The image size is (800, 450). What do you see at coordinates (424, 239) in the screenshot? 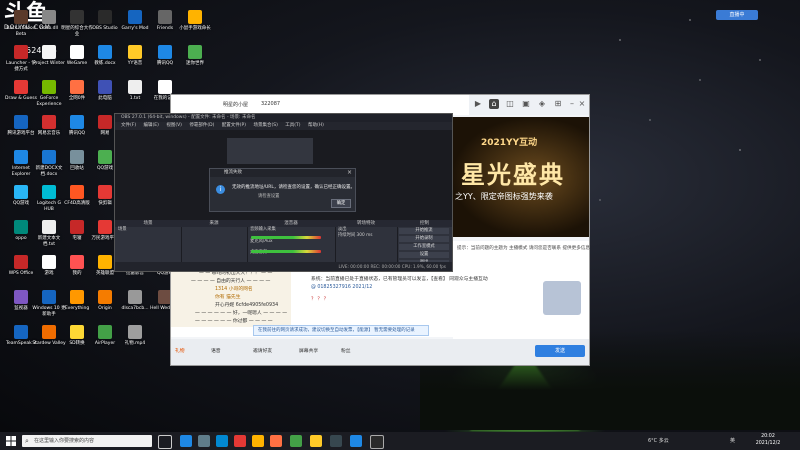
I see `start-recording-button: 开始录制` at bounding box center [424, 239].